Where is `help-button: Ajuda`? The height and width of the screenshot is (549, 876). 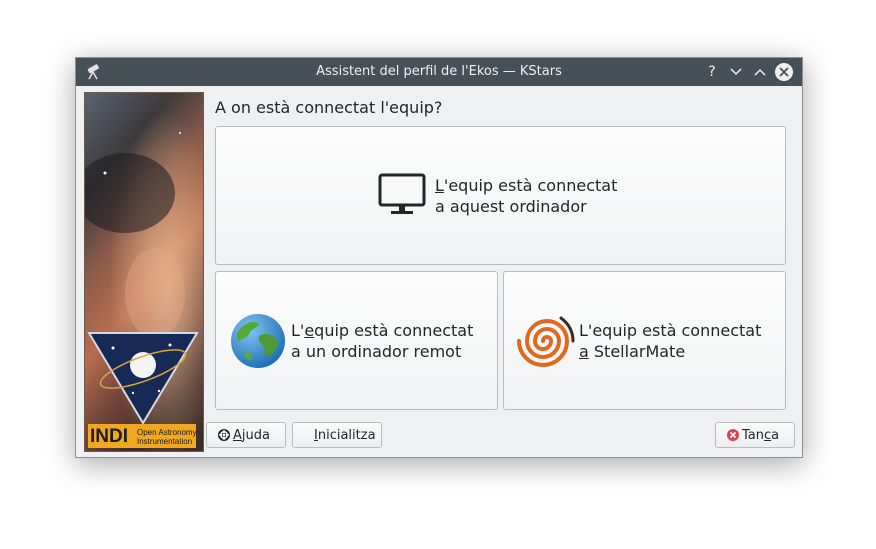
help-button: Ajuda is located at coordinates (246, 435).